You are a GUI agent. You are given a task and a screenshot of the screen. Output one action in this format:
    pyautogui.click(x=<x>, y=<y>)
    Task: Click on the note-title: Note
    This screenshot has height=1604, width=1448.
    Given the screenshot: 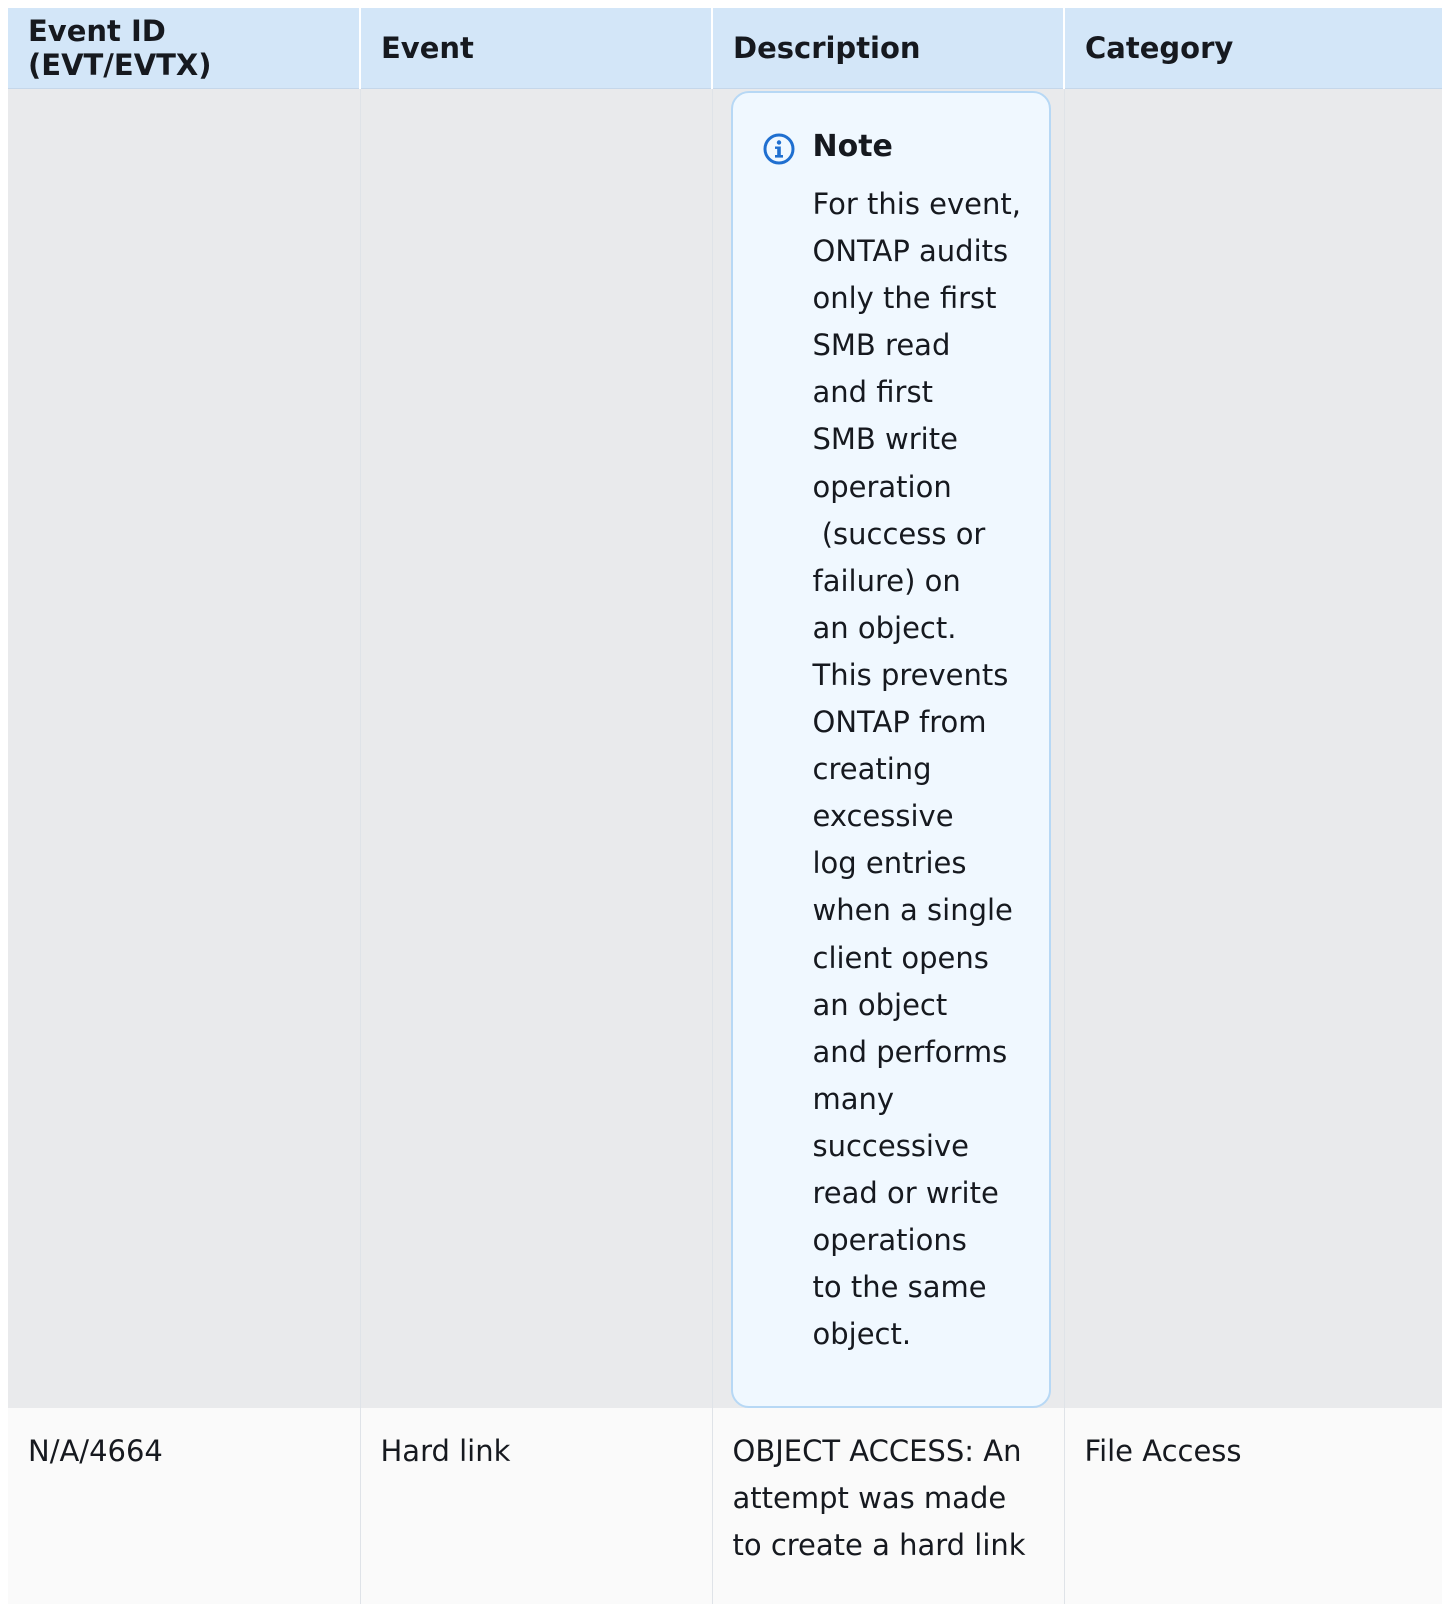 What is the action you would take?
    pyautogui.click(x=852, y=146)
    